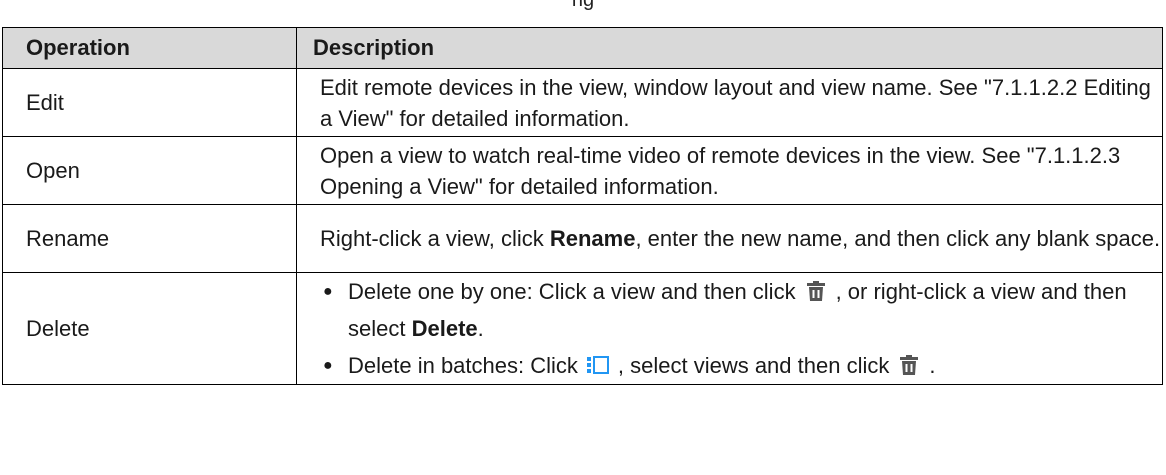  I want to click on operation-cell: Rename, so click(149, 238).